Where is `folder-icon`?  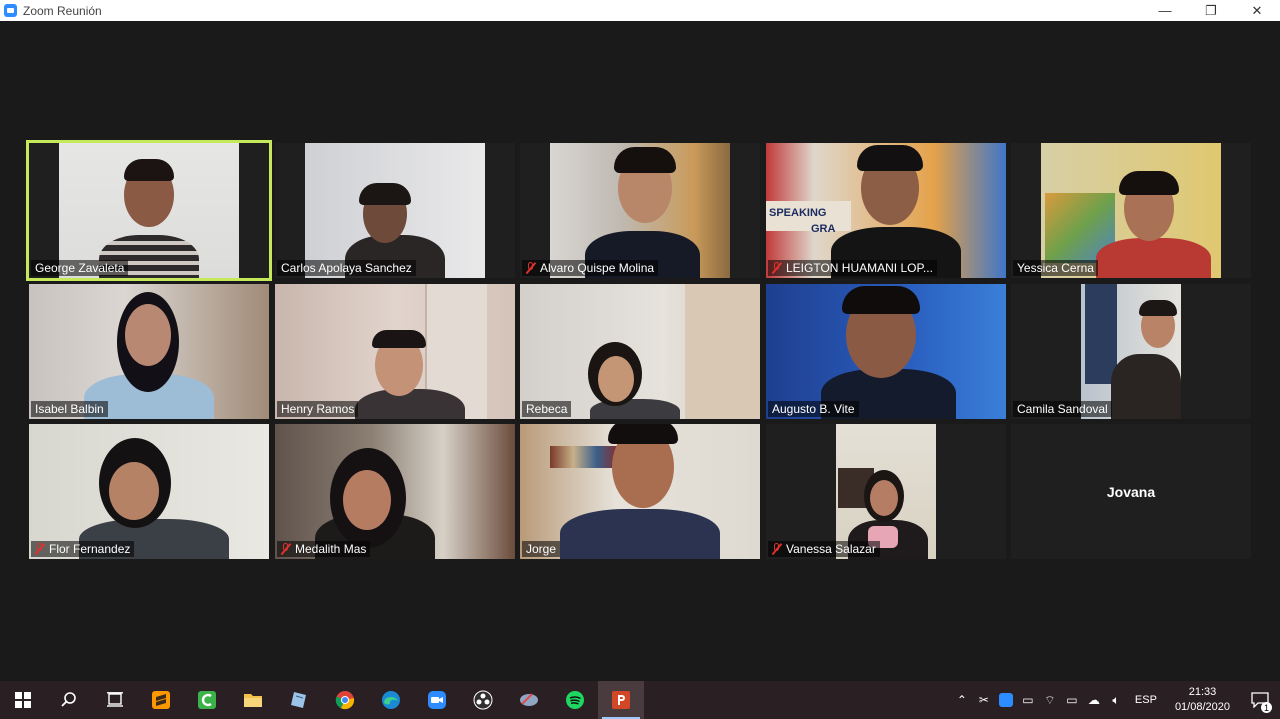
folder-icon is located at coordinates (253, 700).